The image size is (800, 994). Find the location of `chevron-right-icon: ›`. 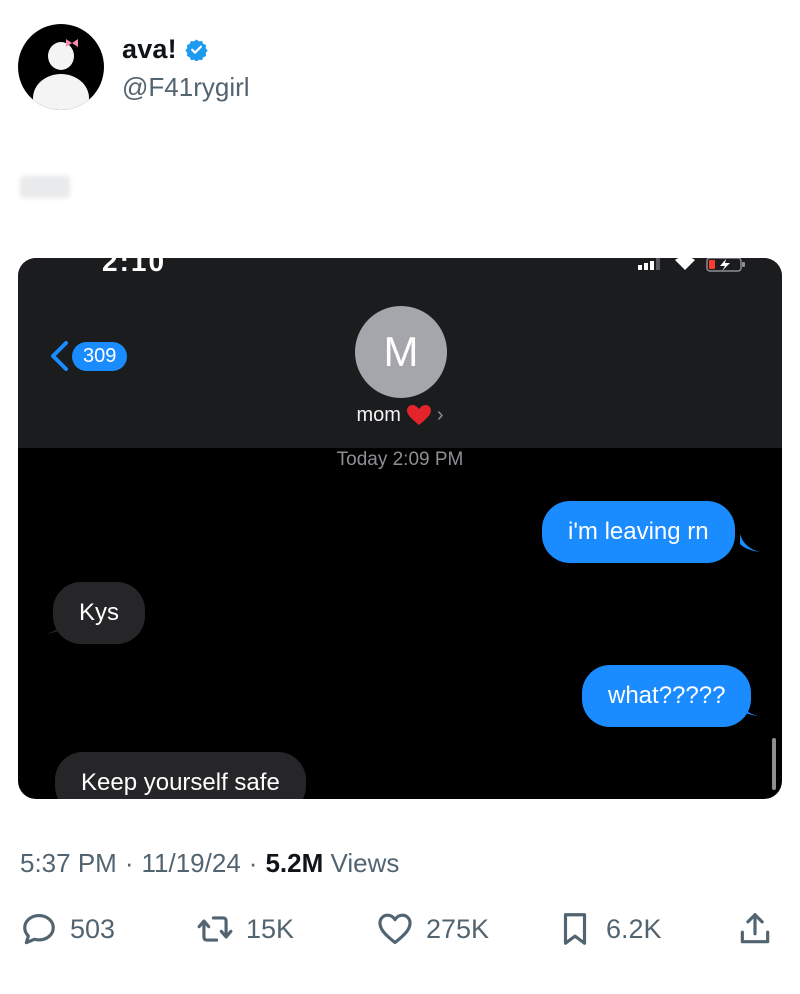

chevron-right-icon: › is located at coordinates (440, 415).